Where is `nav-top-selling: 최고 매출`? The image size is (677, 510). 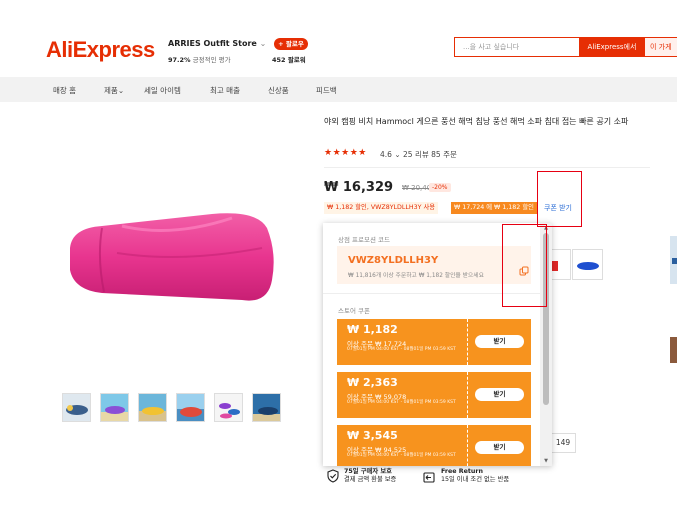
nav-top-selling: 최고 매출 is located at coordinates (225, 90).